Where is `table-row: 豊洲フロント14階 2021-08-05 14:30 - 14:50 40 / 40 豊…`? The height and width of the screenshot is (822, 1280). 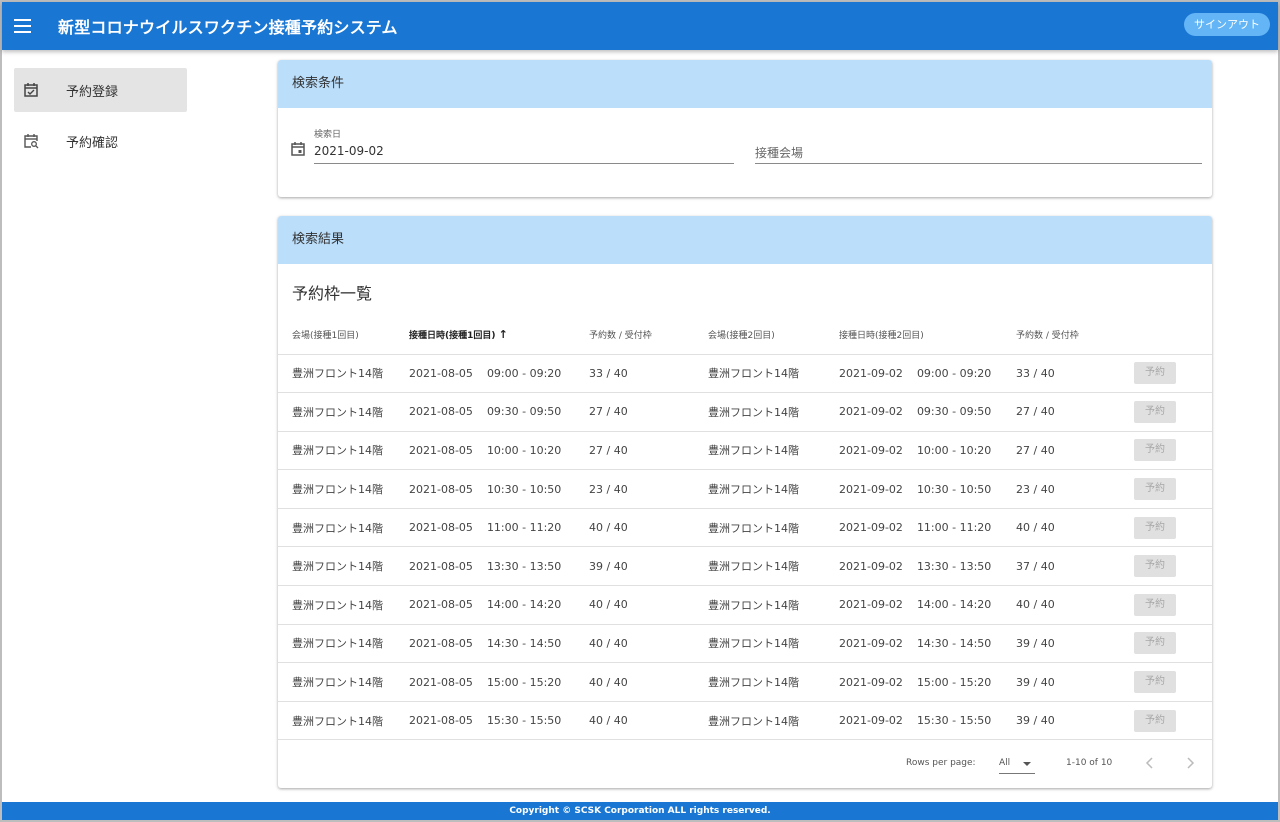 table-row: 豊洲フロント14階 2021-08-05 14:30 - 14:50 40 / 40 豊… is located at coordinates (745, 644).